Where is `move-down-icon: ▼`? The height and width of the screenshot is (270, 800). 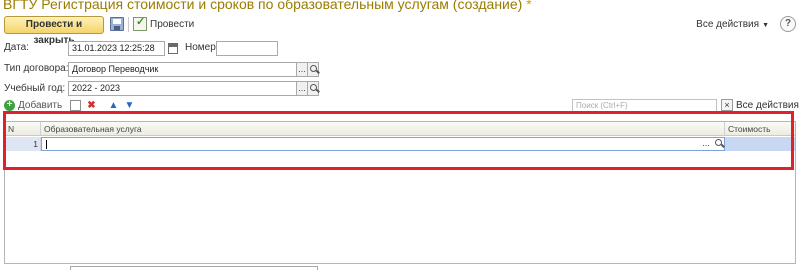 move-down-icon: ▼ is located at coordinates (129, 105).